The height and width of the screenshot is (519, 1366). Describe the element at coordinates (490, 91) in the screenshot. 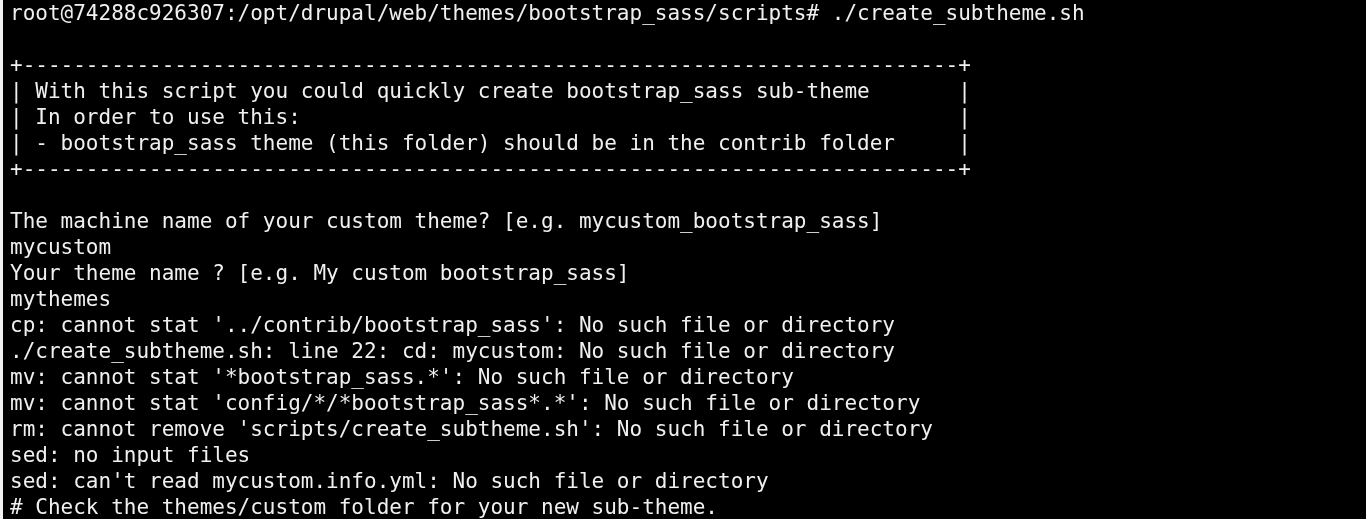

I see `banner-line: | With this script you could quickly create bootstrap_sass sub-theme |` at that location.